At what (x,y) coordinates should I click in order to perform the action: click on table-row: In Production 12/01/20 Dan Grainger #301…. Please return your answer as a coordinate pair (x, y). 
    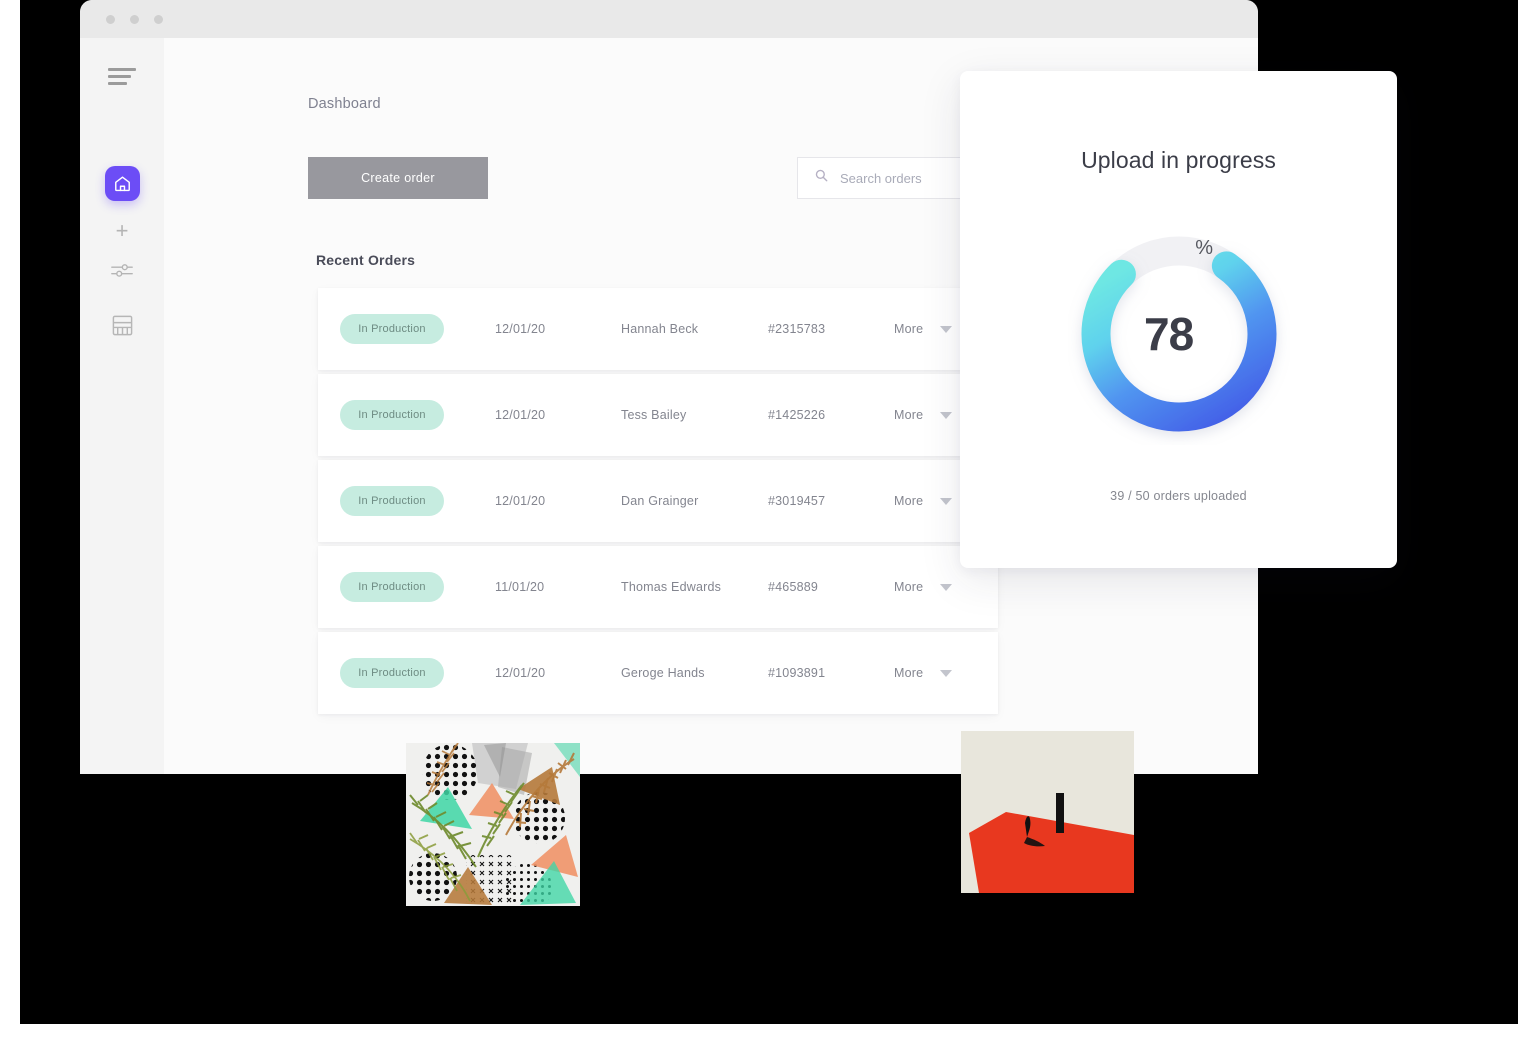
    Looking at the image, I should click on (658, 501).